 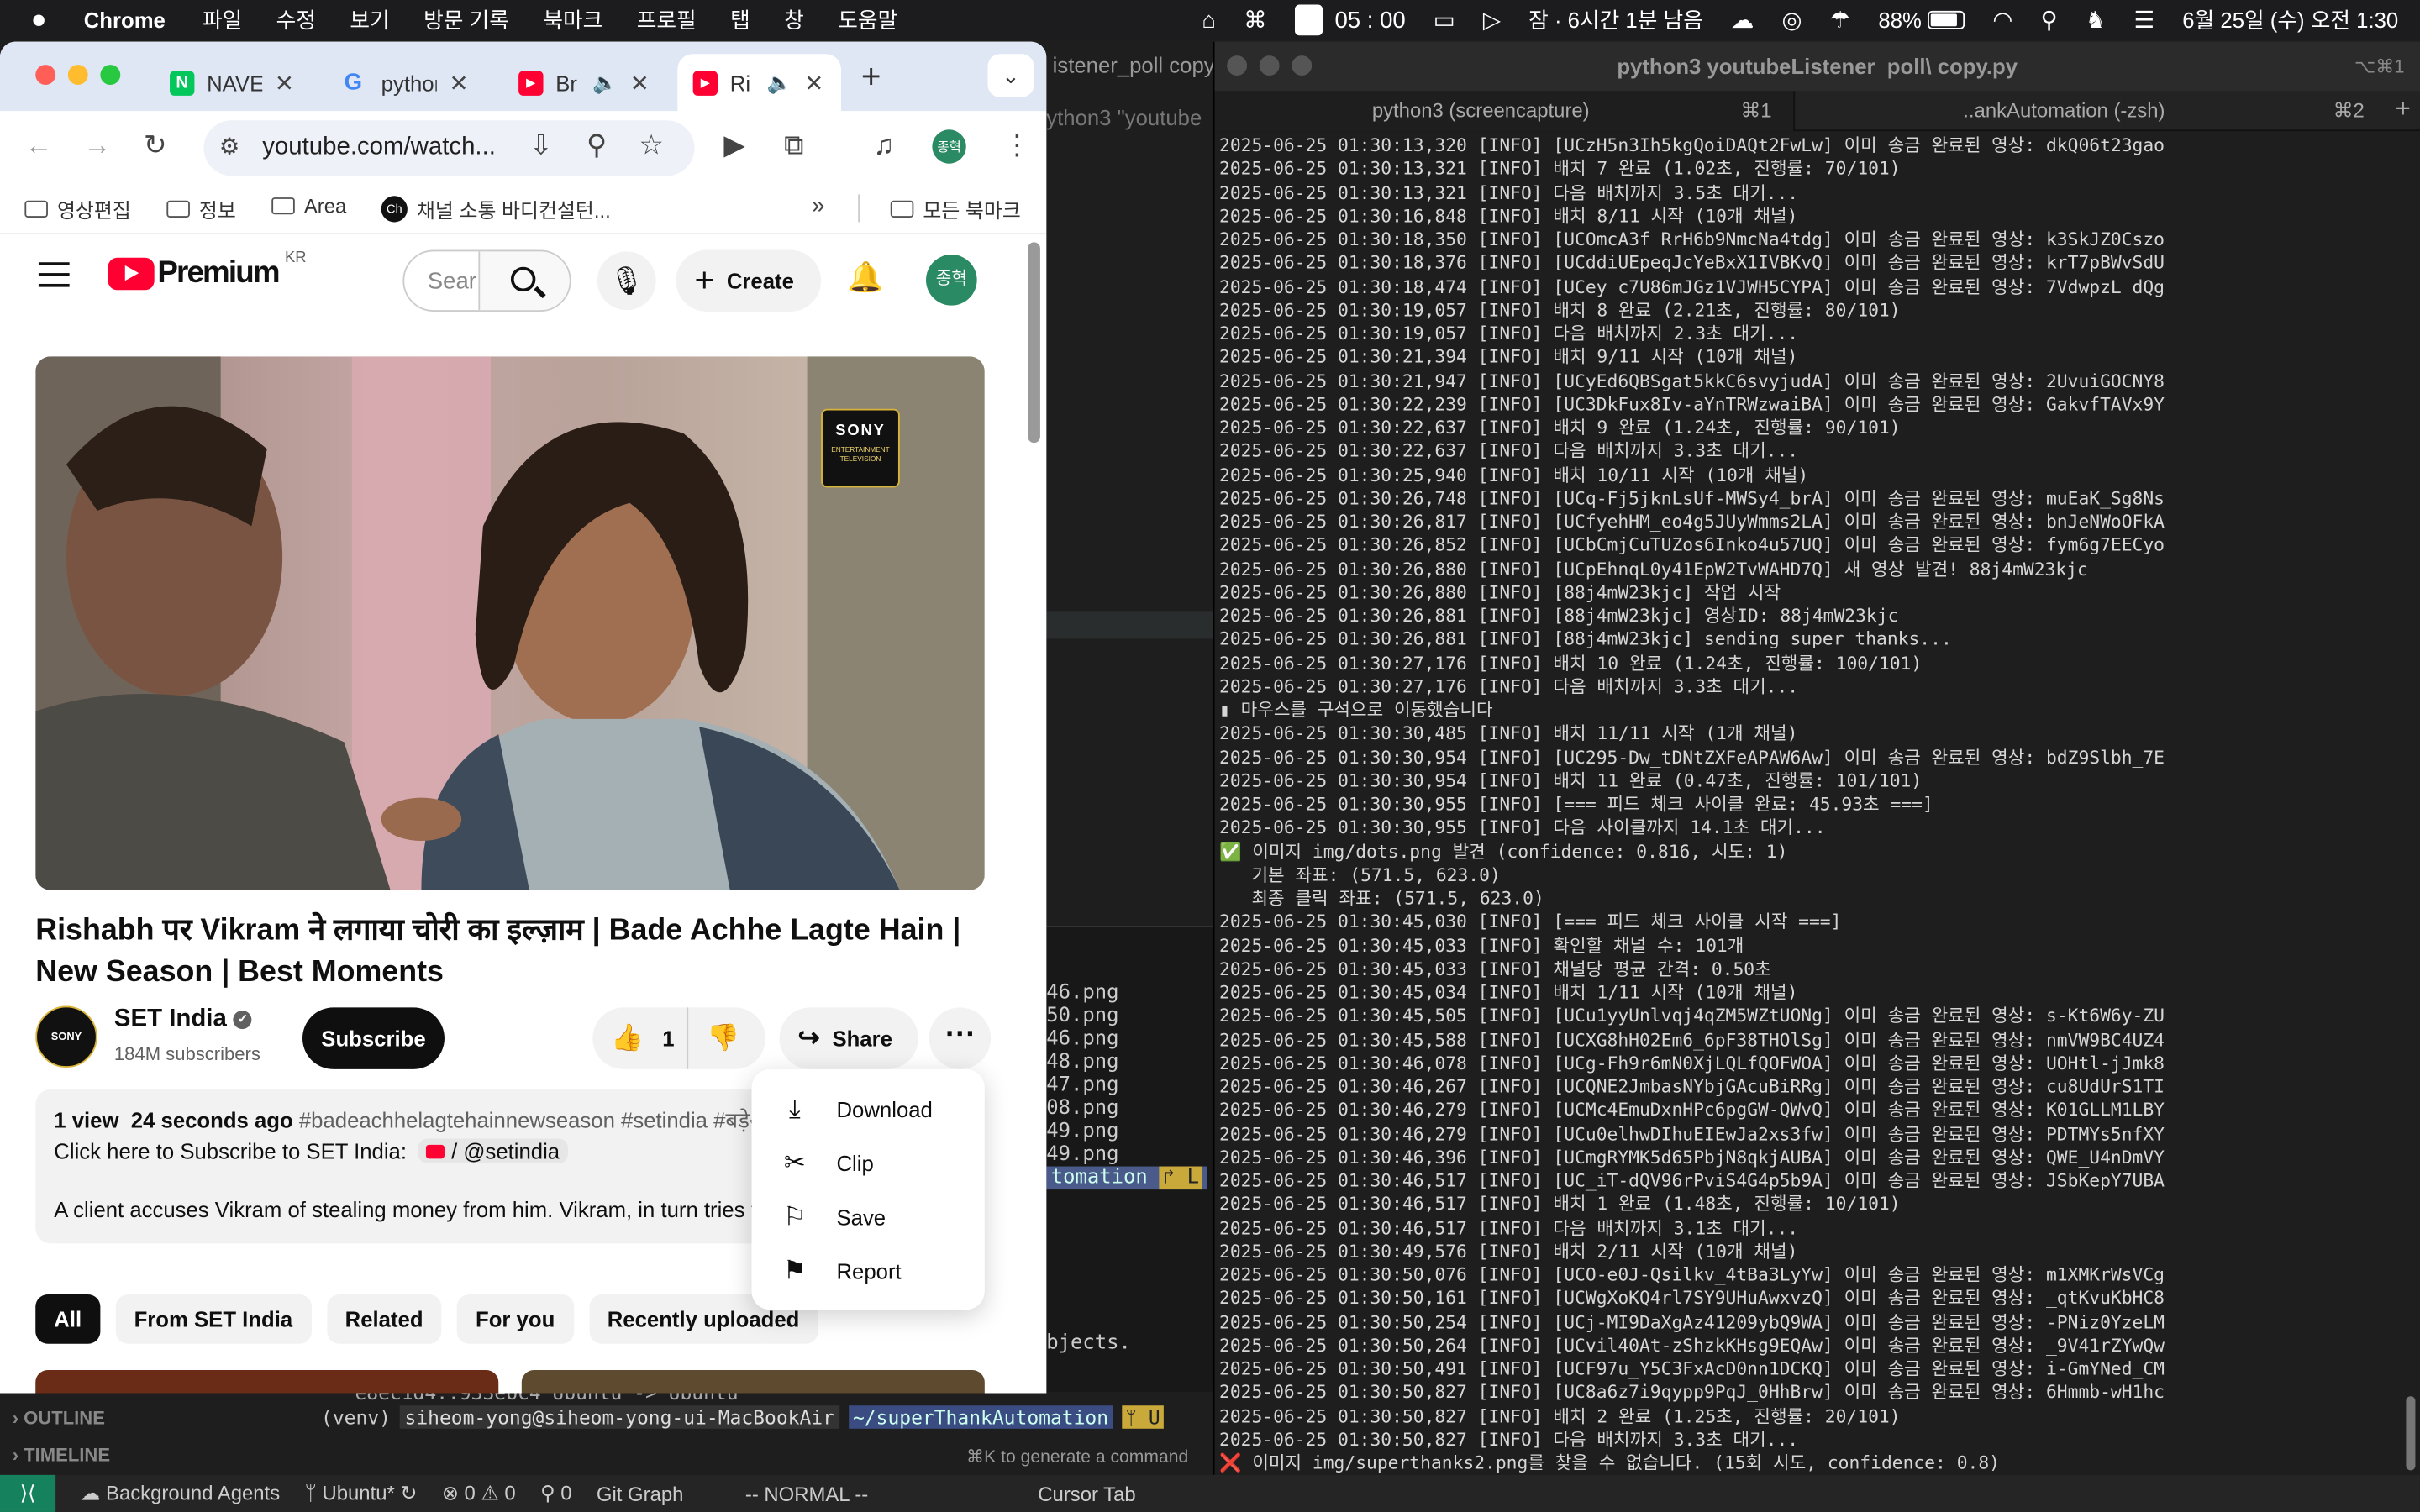 I want to click on reload-icon: ↻, so click(x=155, y=145).